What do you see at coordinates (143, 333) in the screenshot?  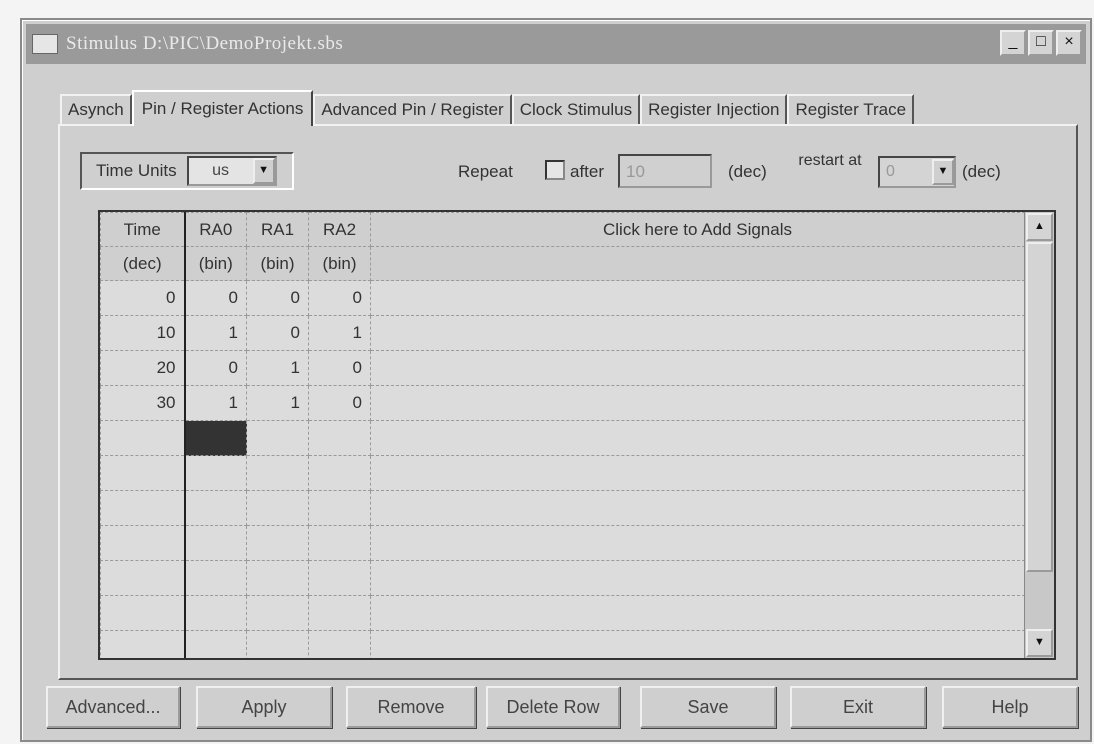 I see `cell-time: 10` at bounding box center [143, 333].